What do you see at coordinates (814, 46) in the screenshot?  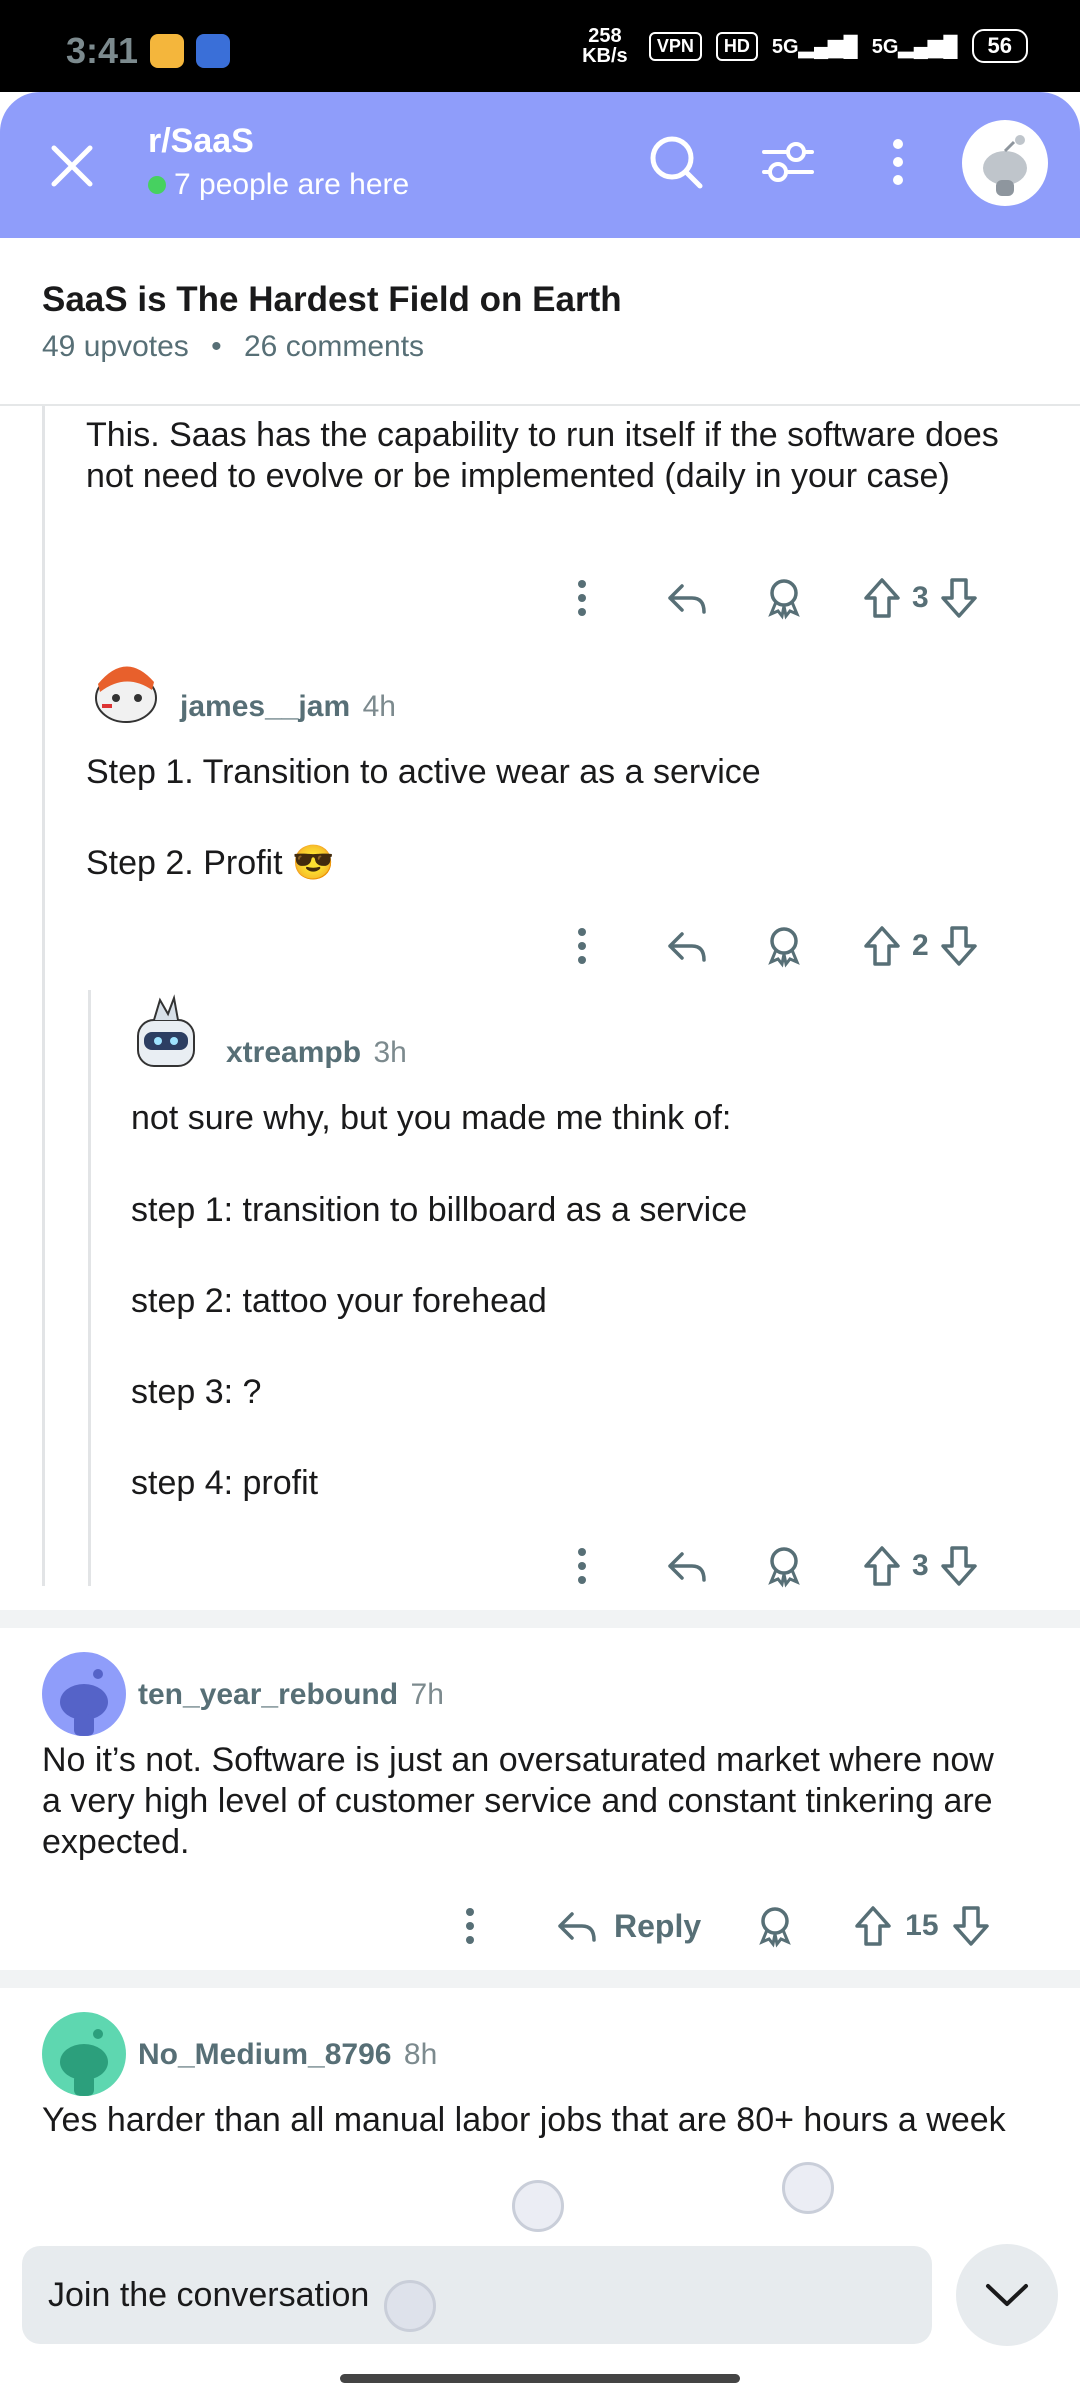 I see `signal-icon: 5G▂▄▆█` at bounding box center [814, 46].